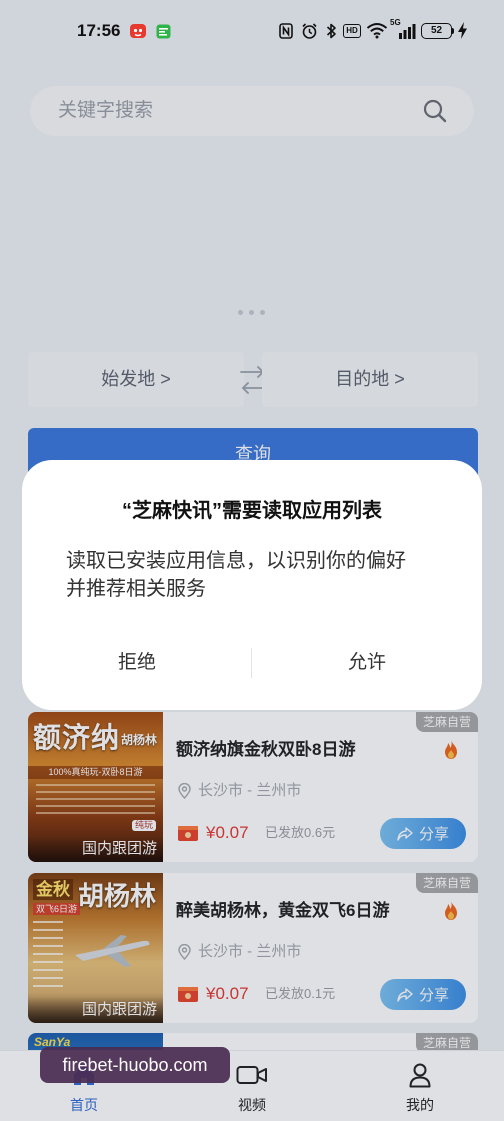 The height and width of the screenshot is (1121, 504). What do you see at coordinates (462, 30) in the screenshot?
I see `charging-icon` at bounding box center [462, 30].